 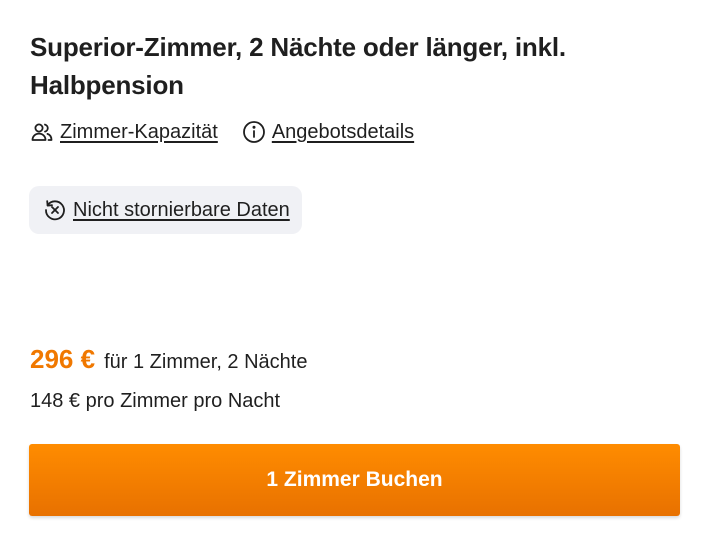 What do you see at coordinates (139, 131) in the screenshot?
I see `room-capacity-label: Zimmer-Kapazität` at bounding box center [139, 131].